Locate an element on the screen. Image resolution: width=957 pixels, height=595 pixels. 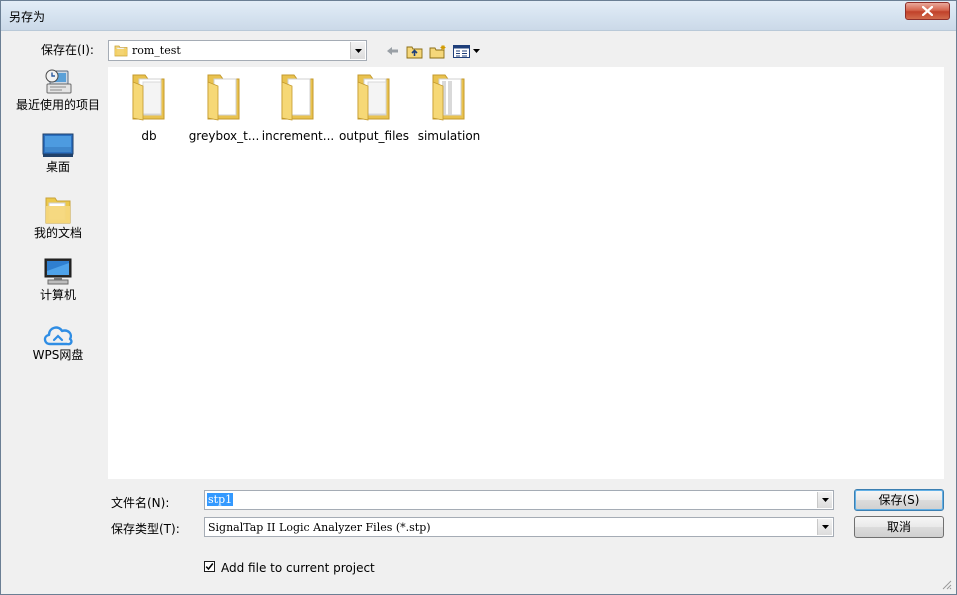
filename-value: stp1 is located at coordinates (220, 499).